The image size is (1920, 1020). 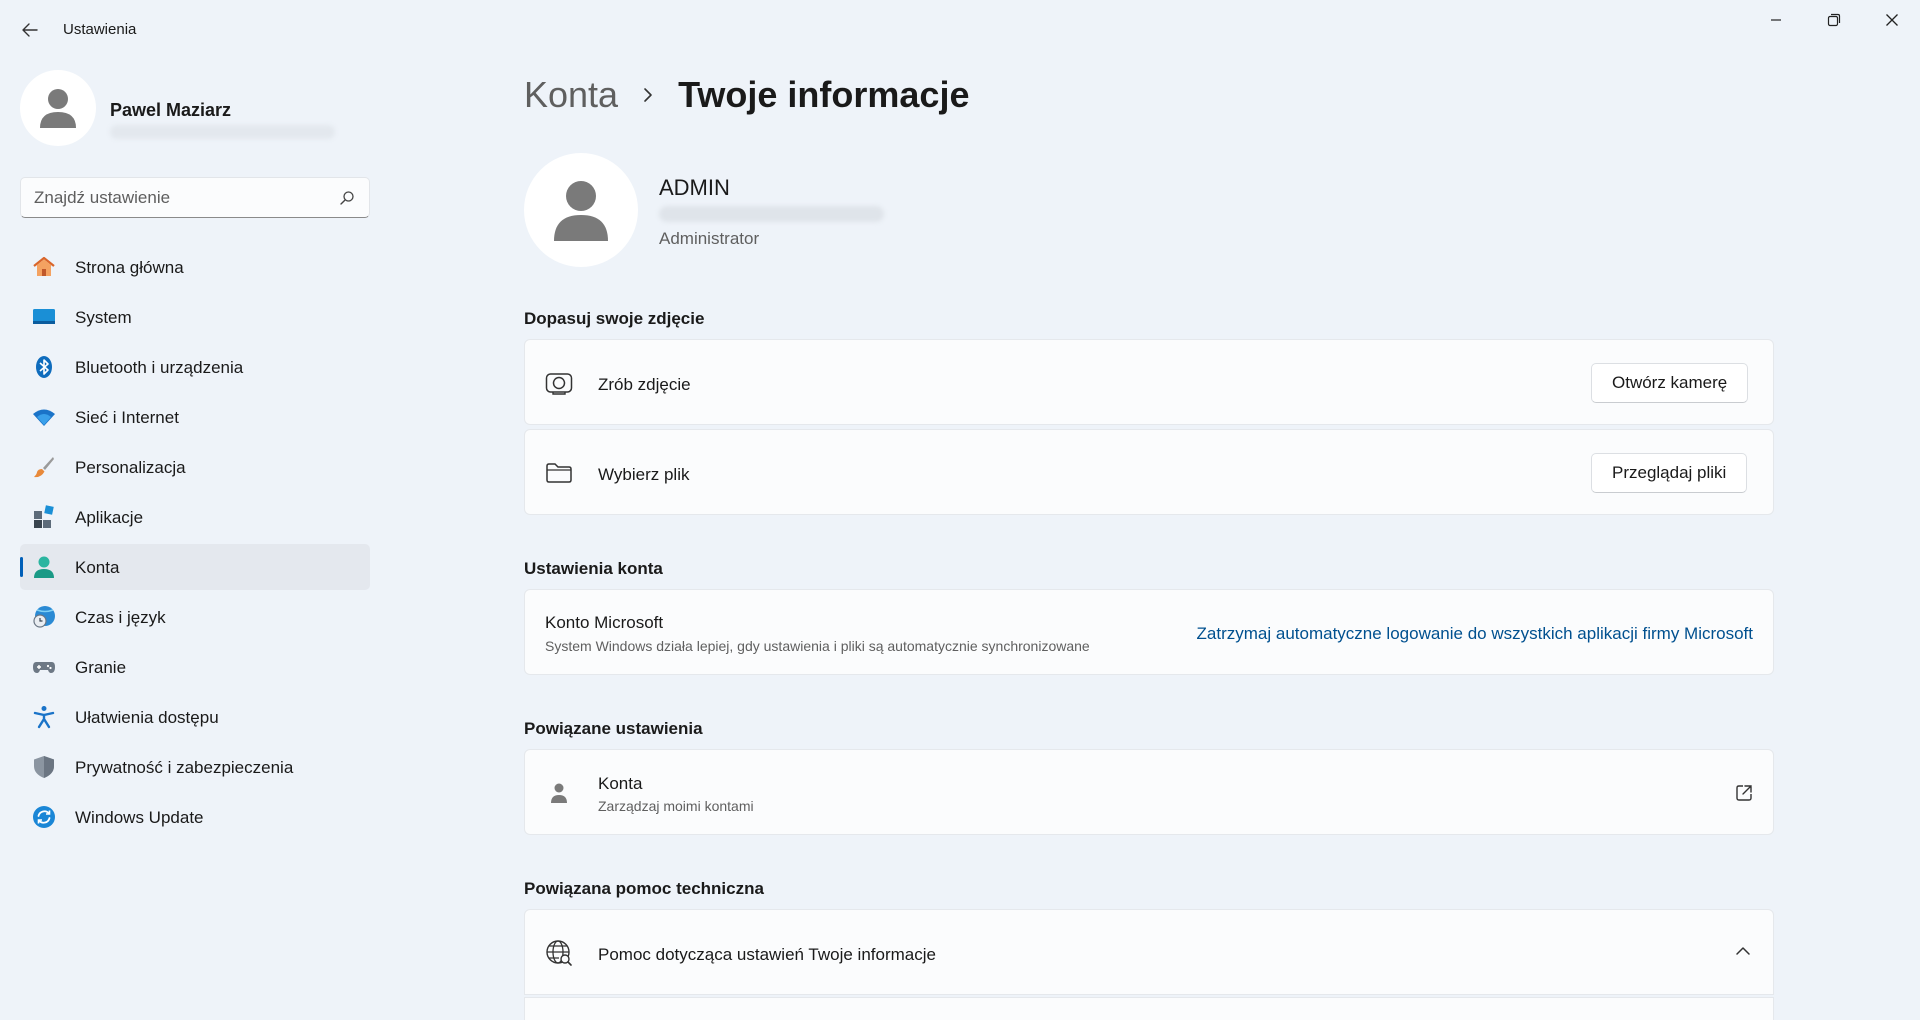 I want to click on user-name: Pawel Maziarz, so click(x=171, y=110).